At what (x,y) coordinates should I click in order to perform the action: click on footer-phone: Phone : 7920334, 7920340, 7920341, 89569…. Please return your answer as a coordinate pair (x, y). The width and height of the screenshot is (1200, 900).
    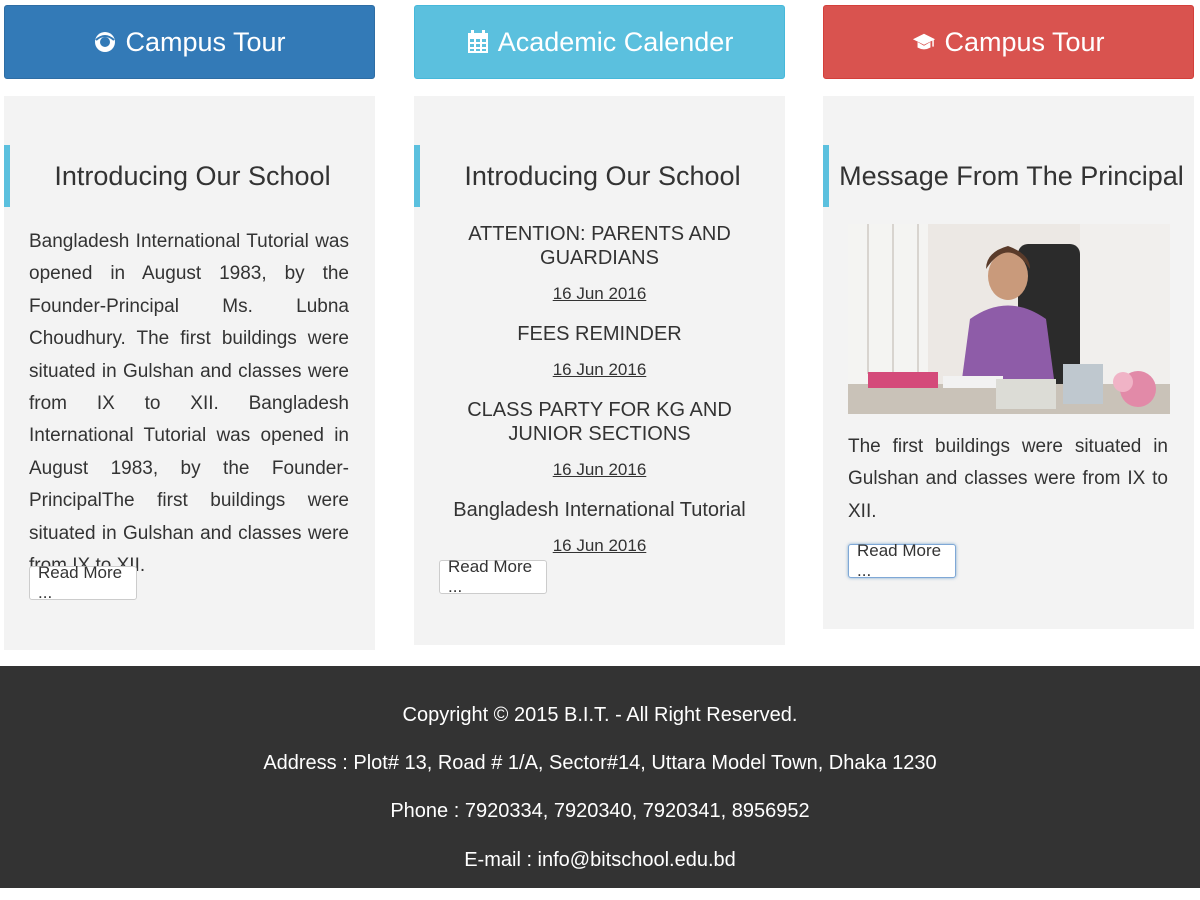
    Looking at the image, I should click on (600, 811).